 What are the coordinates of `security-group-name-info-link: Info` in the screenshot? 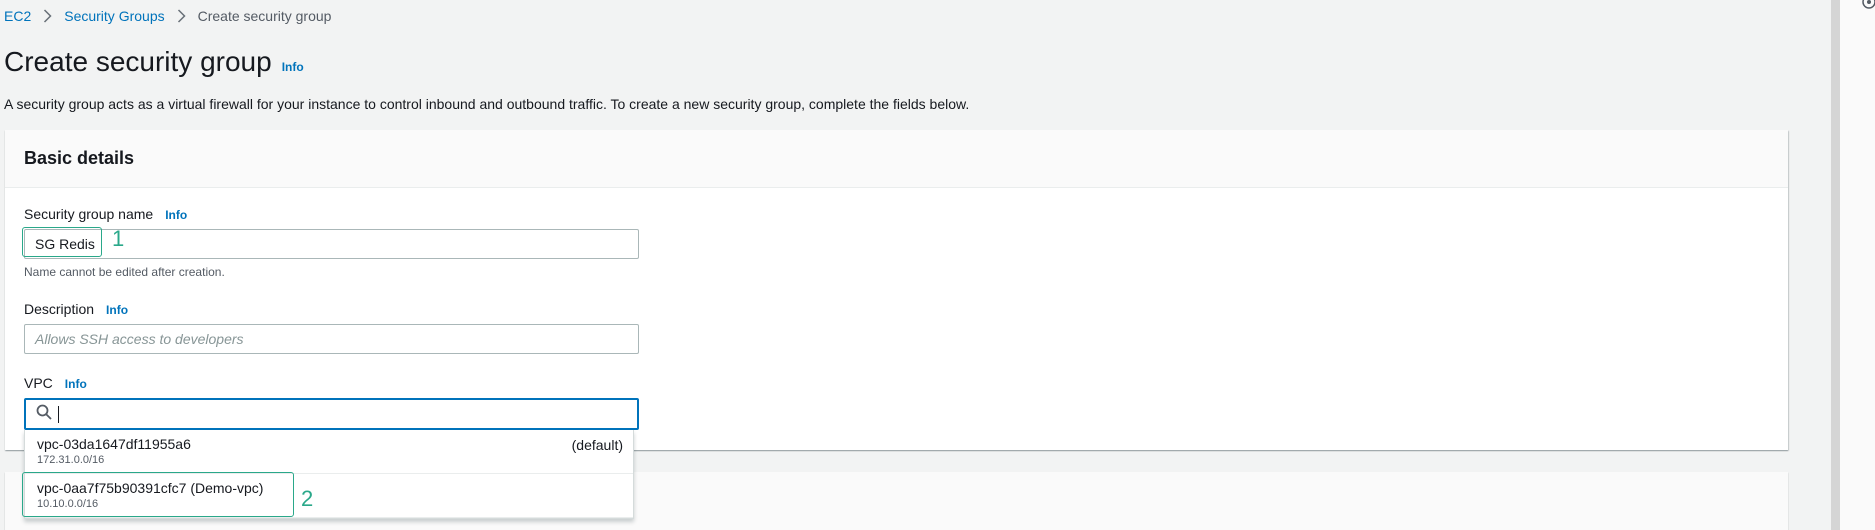 It's located at (176, 215).